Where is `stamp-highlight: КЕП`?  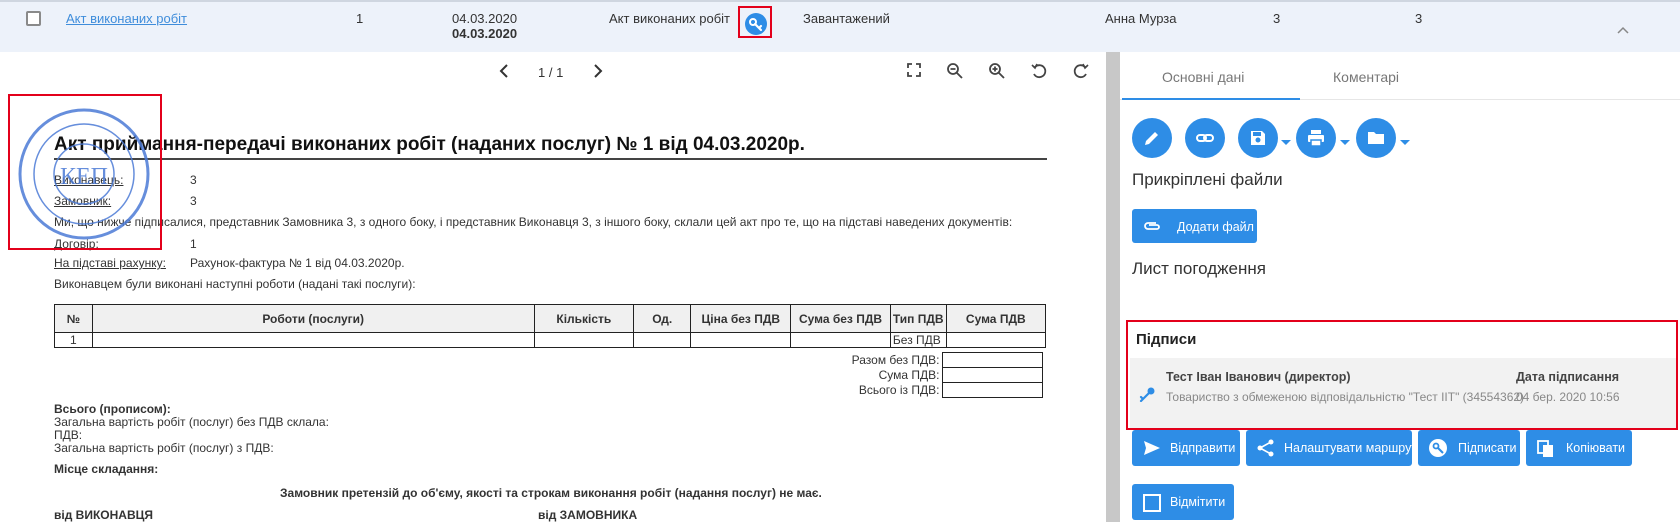
stamp-highlight: КЕП is located at coordinates (85, 172).